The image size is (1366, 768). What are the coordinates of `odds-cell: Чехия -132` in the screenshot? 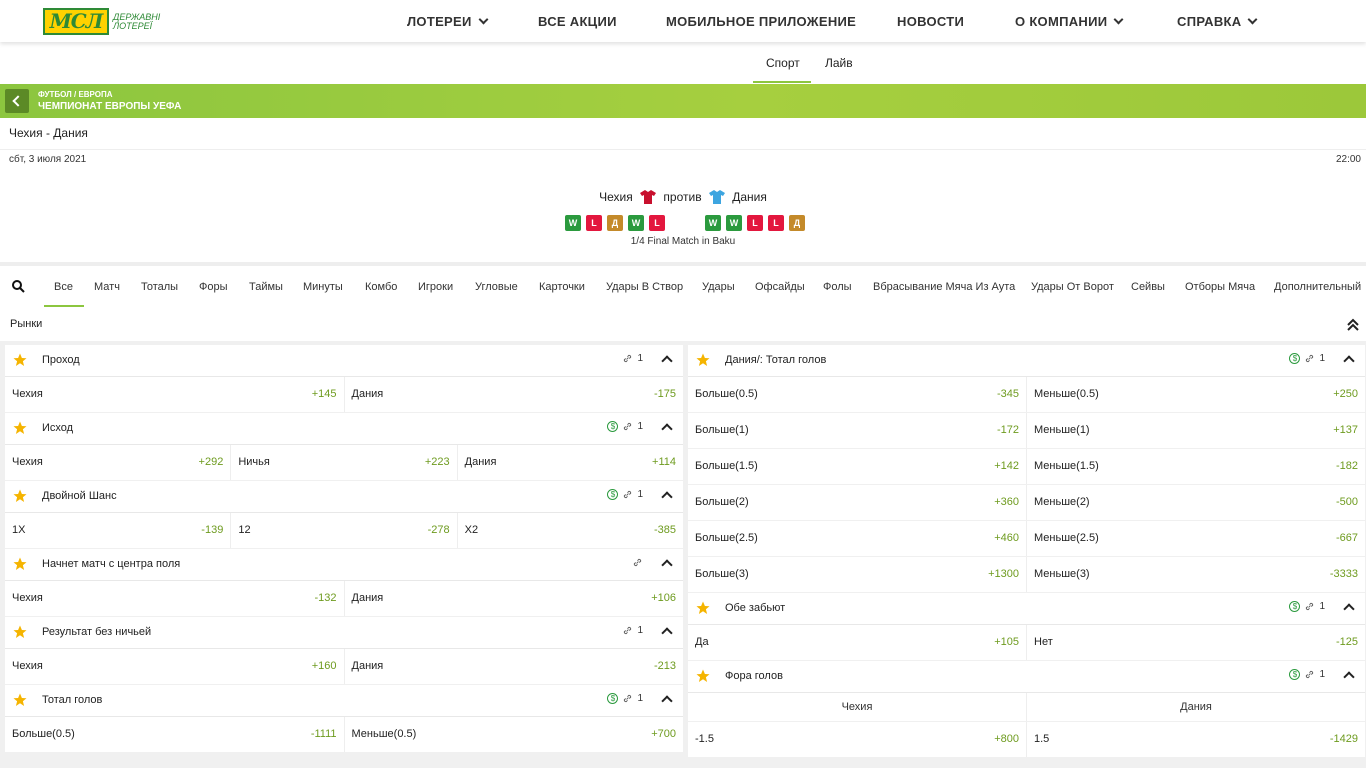 It's located at (175, 598).